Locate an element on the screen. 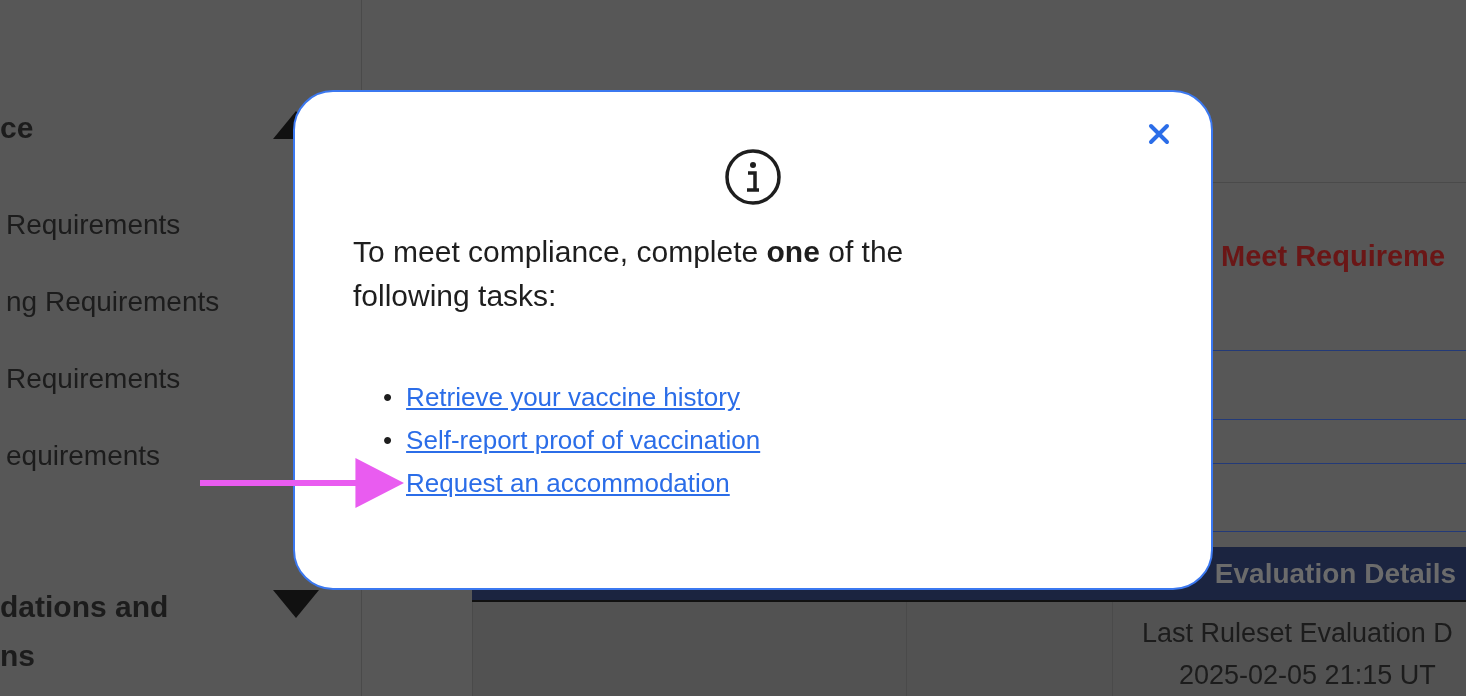 The height and width of the screenshot is (696, 1466). column-header: Evaluation Details is located at coordinates (1335, 573).